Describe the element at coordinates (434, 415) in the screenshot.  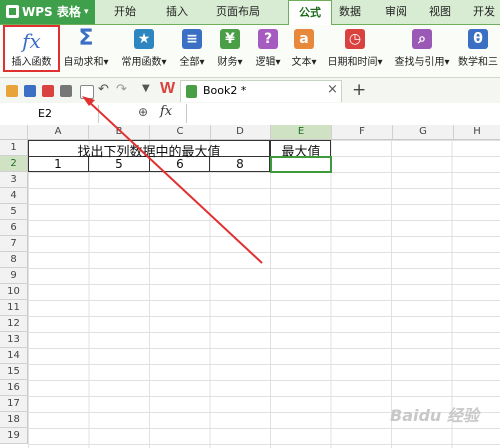
I see `baidu-watermark: Baidu 经验` at that location.